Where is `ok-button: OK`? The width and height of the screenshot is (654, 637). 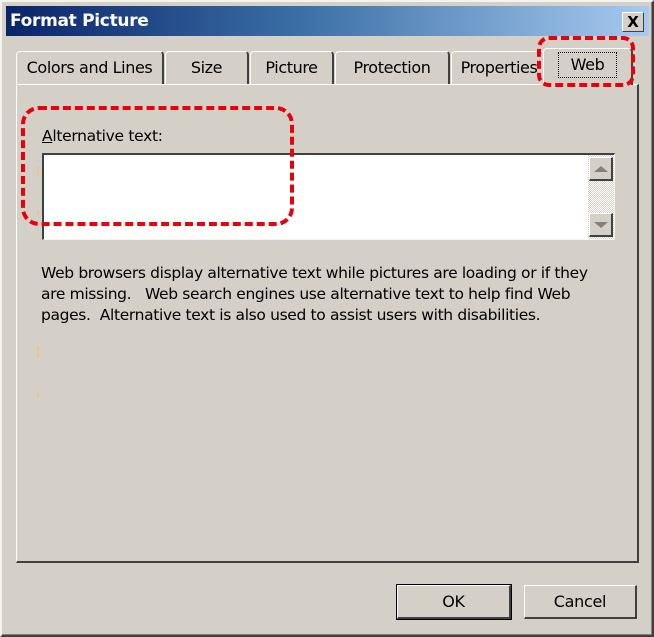 ok-button: OK is located at coordinates (454, 602).